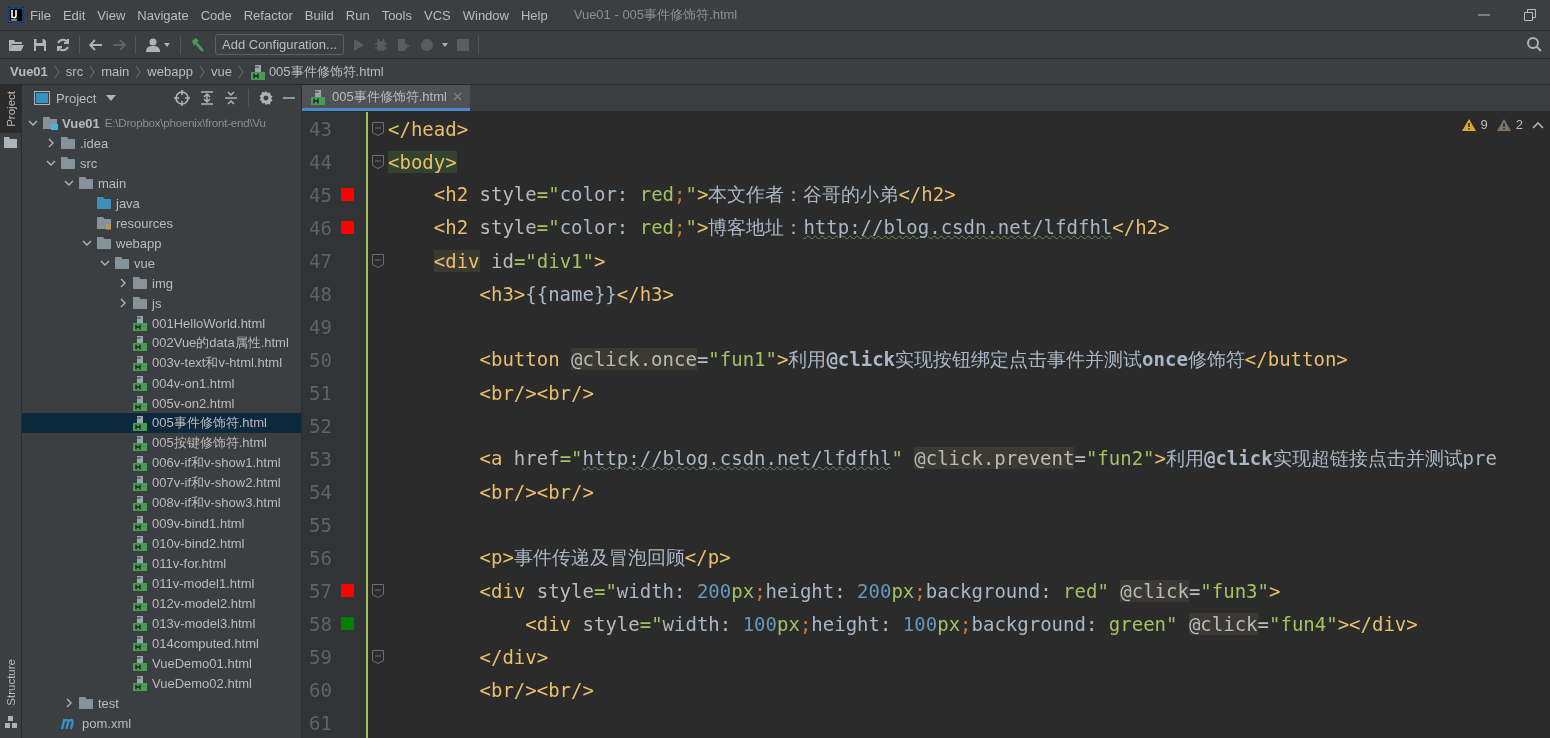  I want to click on caret-down-icon, so click(111, 98).